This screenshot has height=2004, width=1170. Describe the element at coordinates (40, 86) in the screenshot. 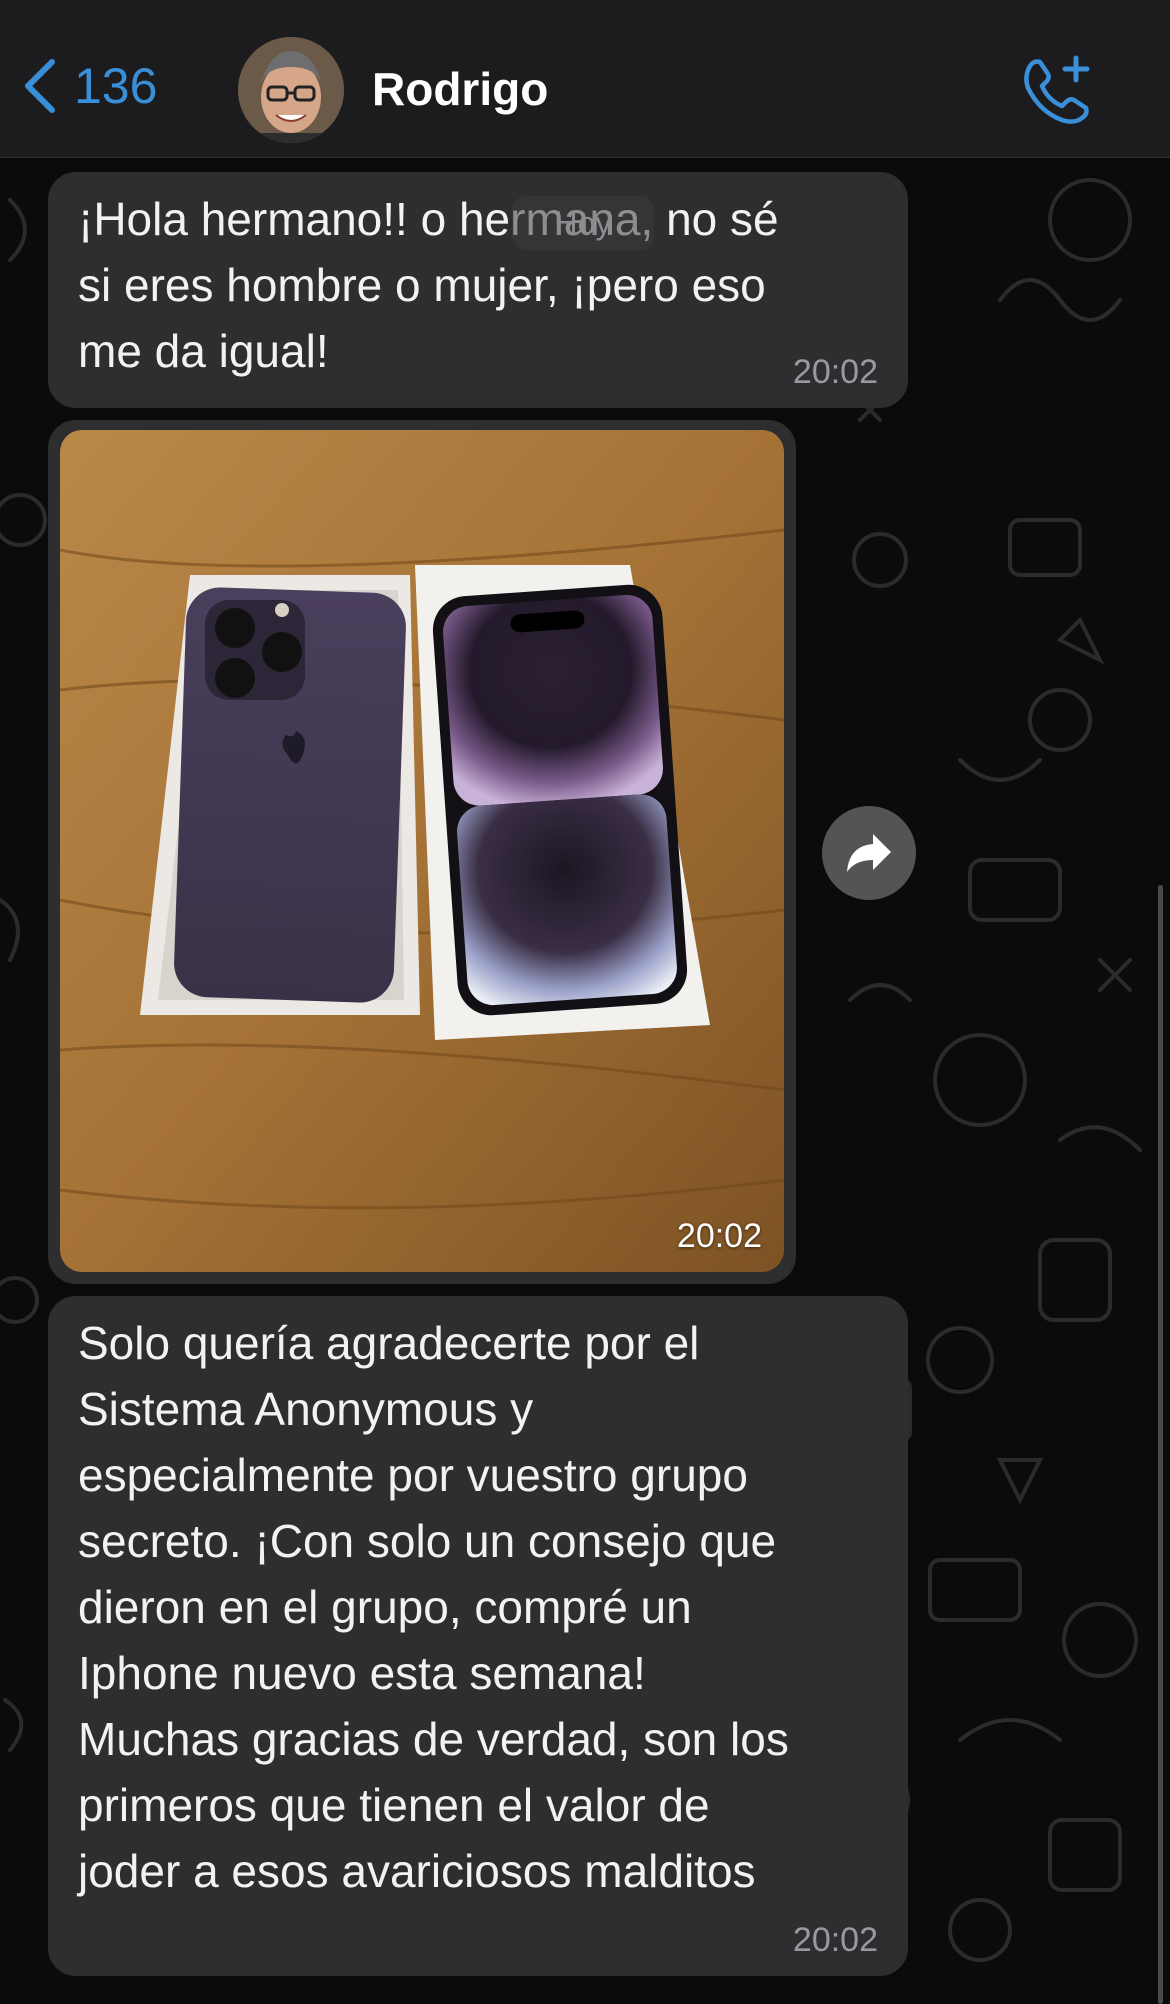

I see `chevron-left-icon` at that location.